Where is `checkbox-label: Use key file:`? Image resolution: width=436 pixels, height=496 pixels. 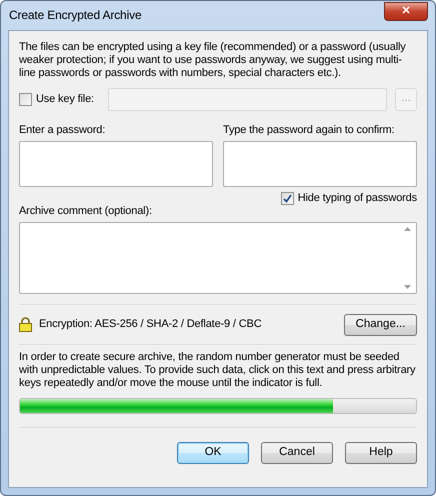
checkbox-label: Use key file: is located at coordinates (65, 99).